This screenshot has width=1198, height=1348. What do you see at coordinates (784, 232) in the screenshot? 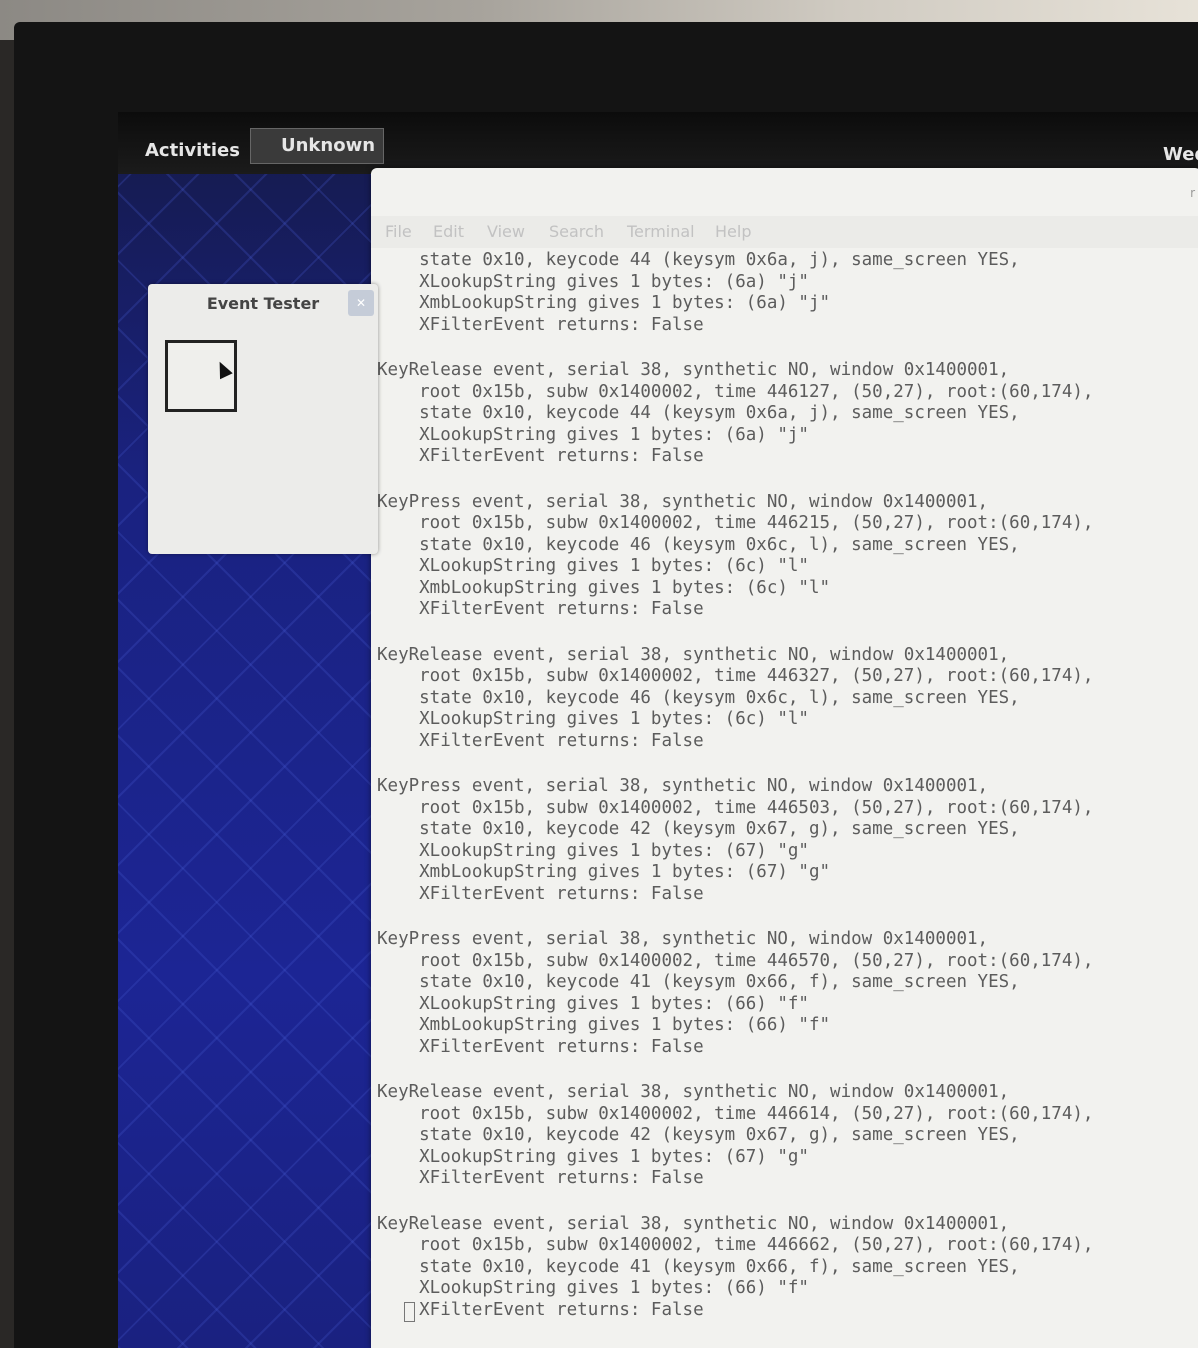
I see `terminal-menubar: File Edit View Search Terminal Help` at bounding box center [784, 232].